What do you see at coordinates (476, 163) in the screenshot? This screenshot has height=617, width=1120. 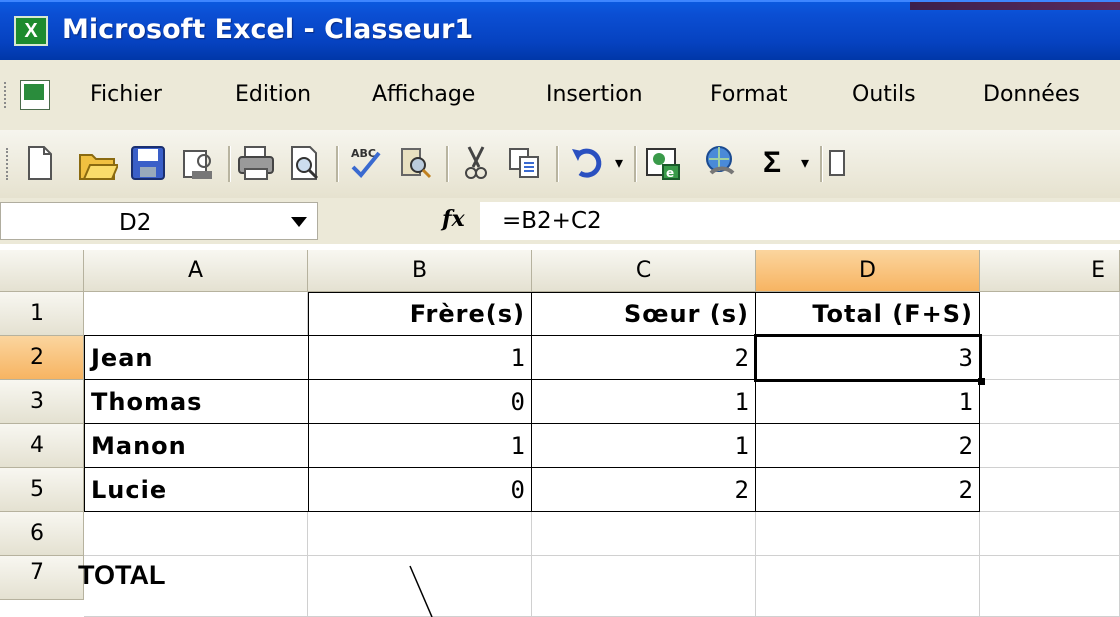 I see `cut-icon` at bounding box center [476, 163].